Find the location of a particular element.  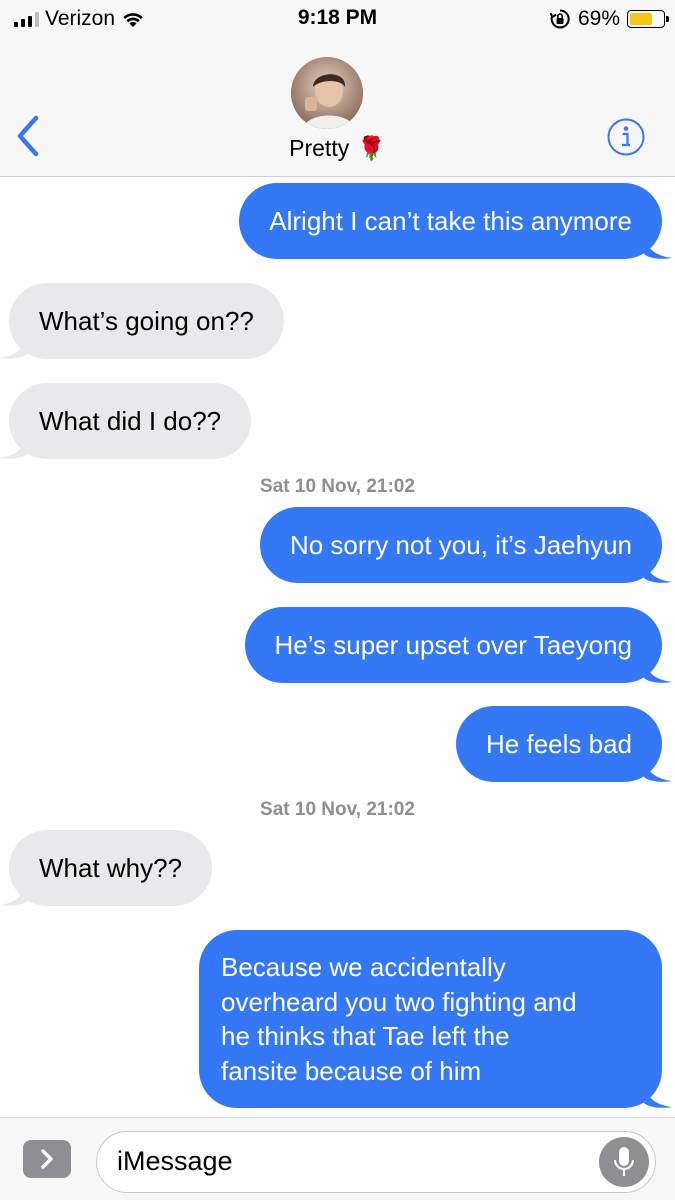

microphone-button is located at coordinates (624, 1162).